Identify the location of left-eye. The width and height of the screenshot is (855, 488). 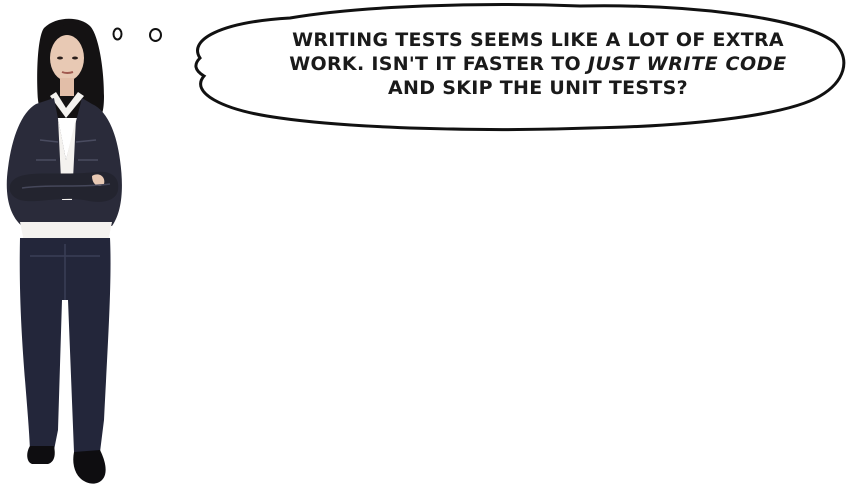
(60, 58).